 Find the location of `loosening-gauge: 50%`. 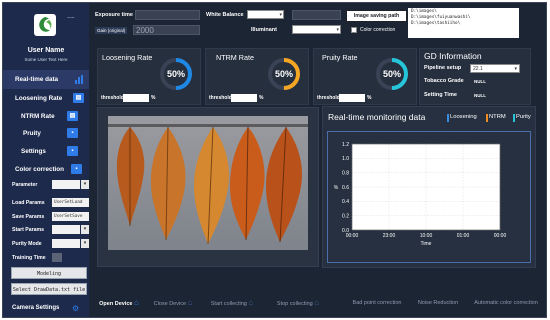

loosening-gauge: 50% is located at coordinates (176, 74).